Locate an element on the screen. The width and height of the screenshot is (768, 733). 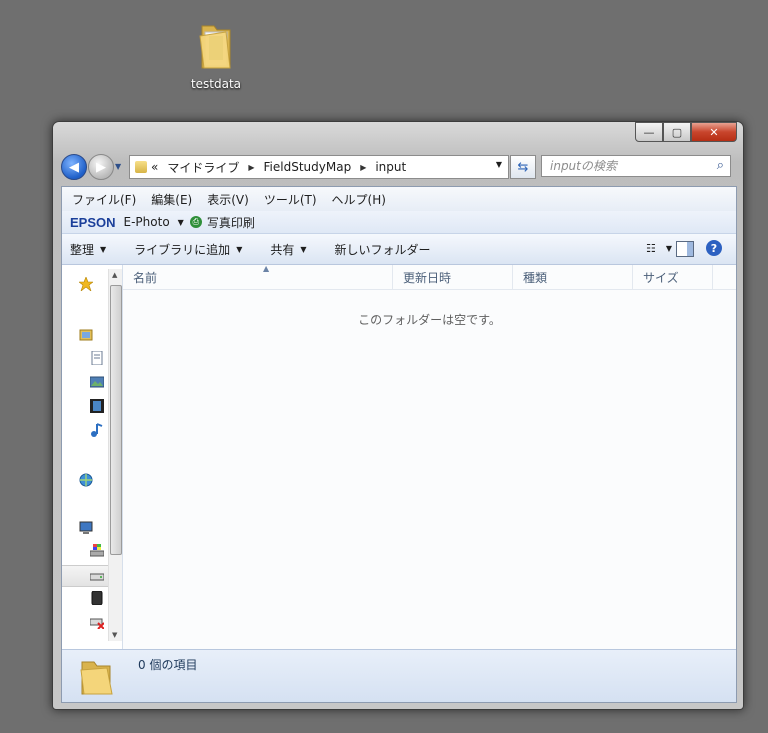
column-name-label: 名前 is located at coordinates (145, 277).